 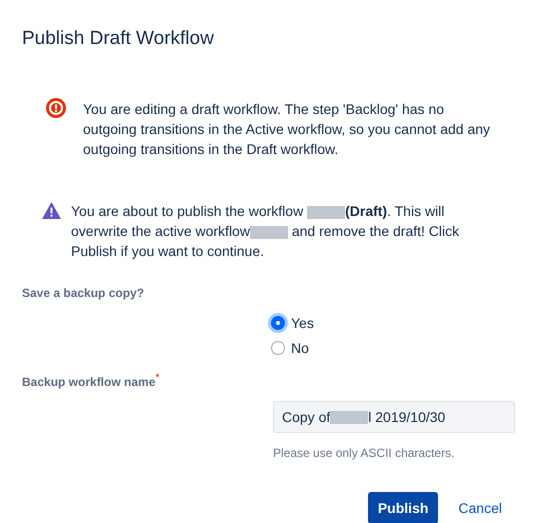 I want to click on field-label: Backup workflow name, so click(x=89, y=382).